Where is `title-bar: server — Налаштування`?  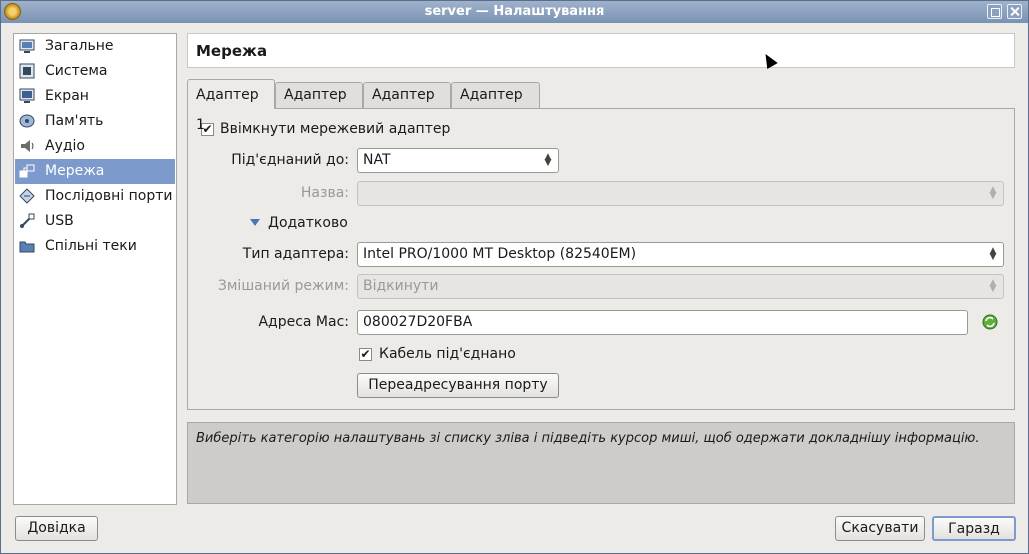 title-bar: server — Налаштування is located at coordinates (514, 12).